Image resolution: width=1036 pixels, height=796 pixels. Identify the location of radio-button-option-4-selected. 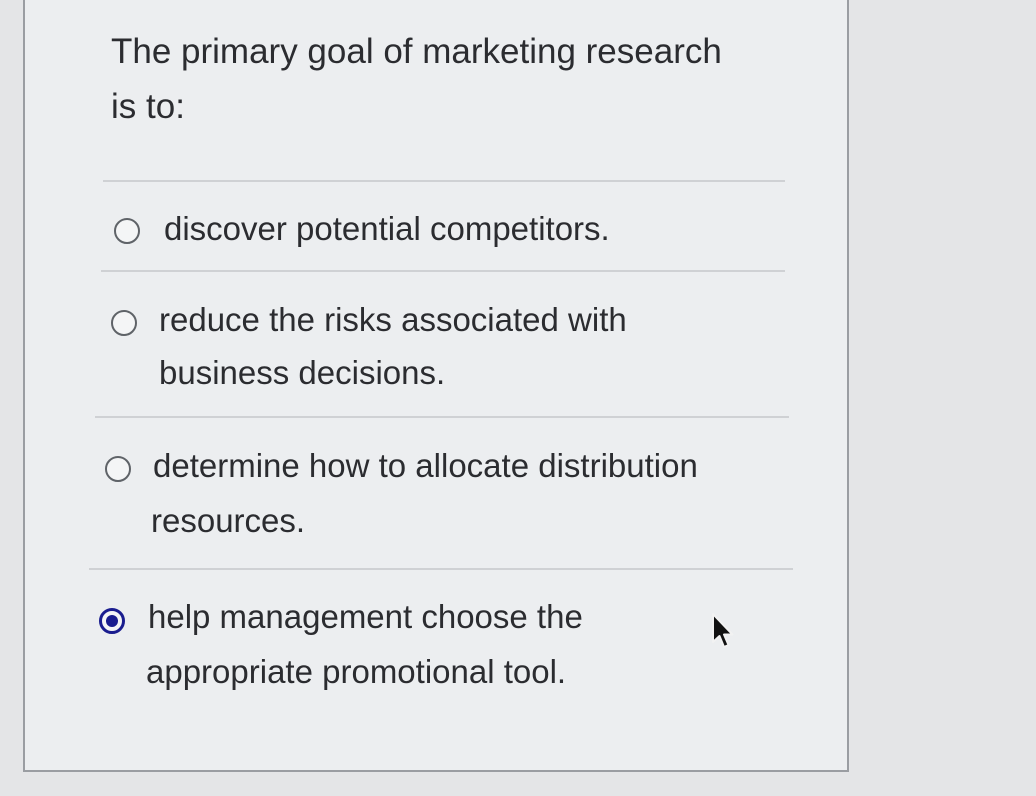
(112, 621).